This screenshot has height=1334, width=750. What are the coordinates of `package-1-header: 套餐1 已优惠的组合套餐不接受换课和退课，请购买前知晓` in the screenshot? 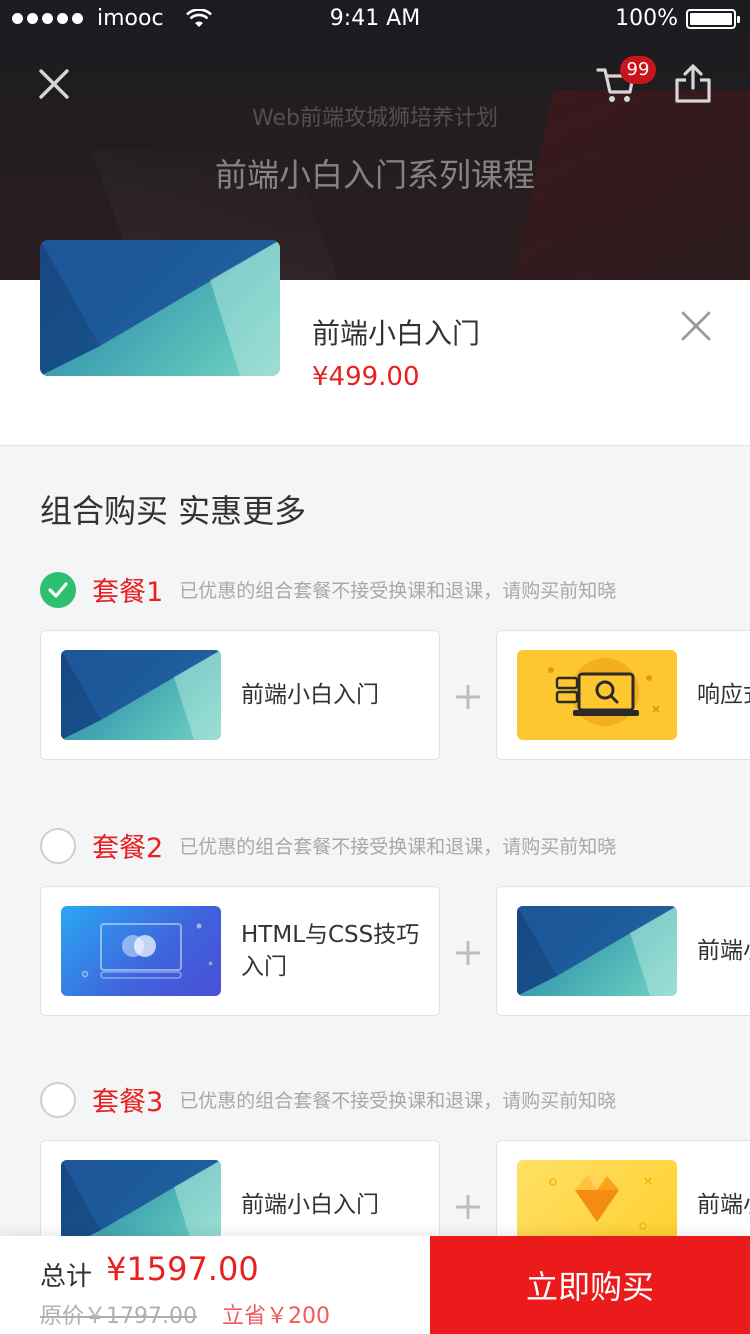 It's located at (328, 589).